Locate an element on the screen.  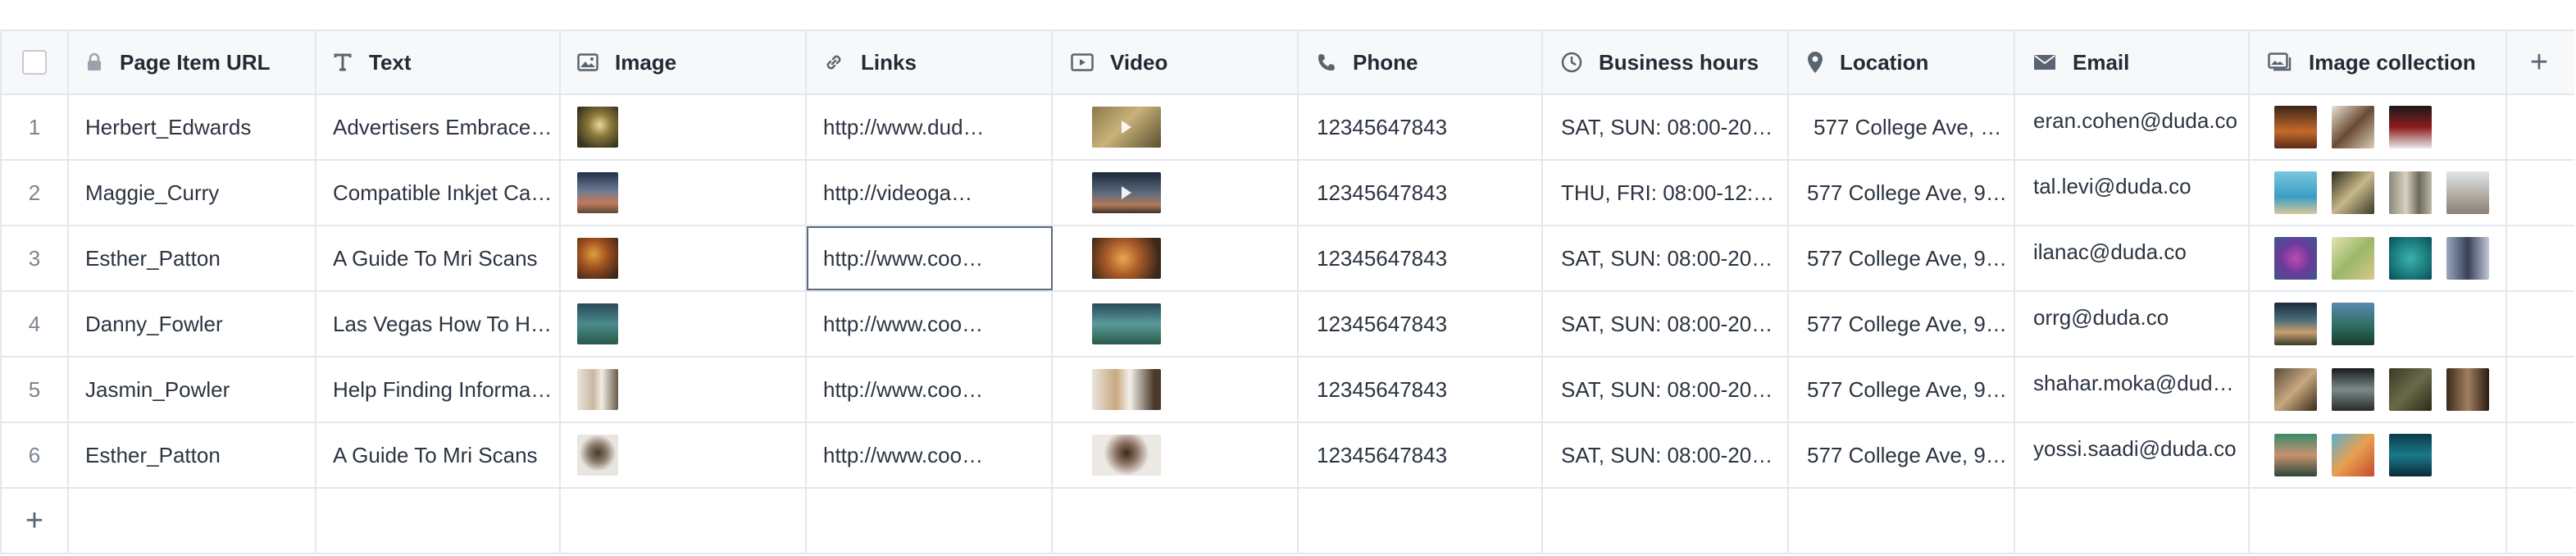
email-cell: eran.cohen@duda.co is located at coordinates (2132, 127).